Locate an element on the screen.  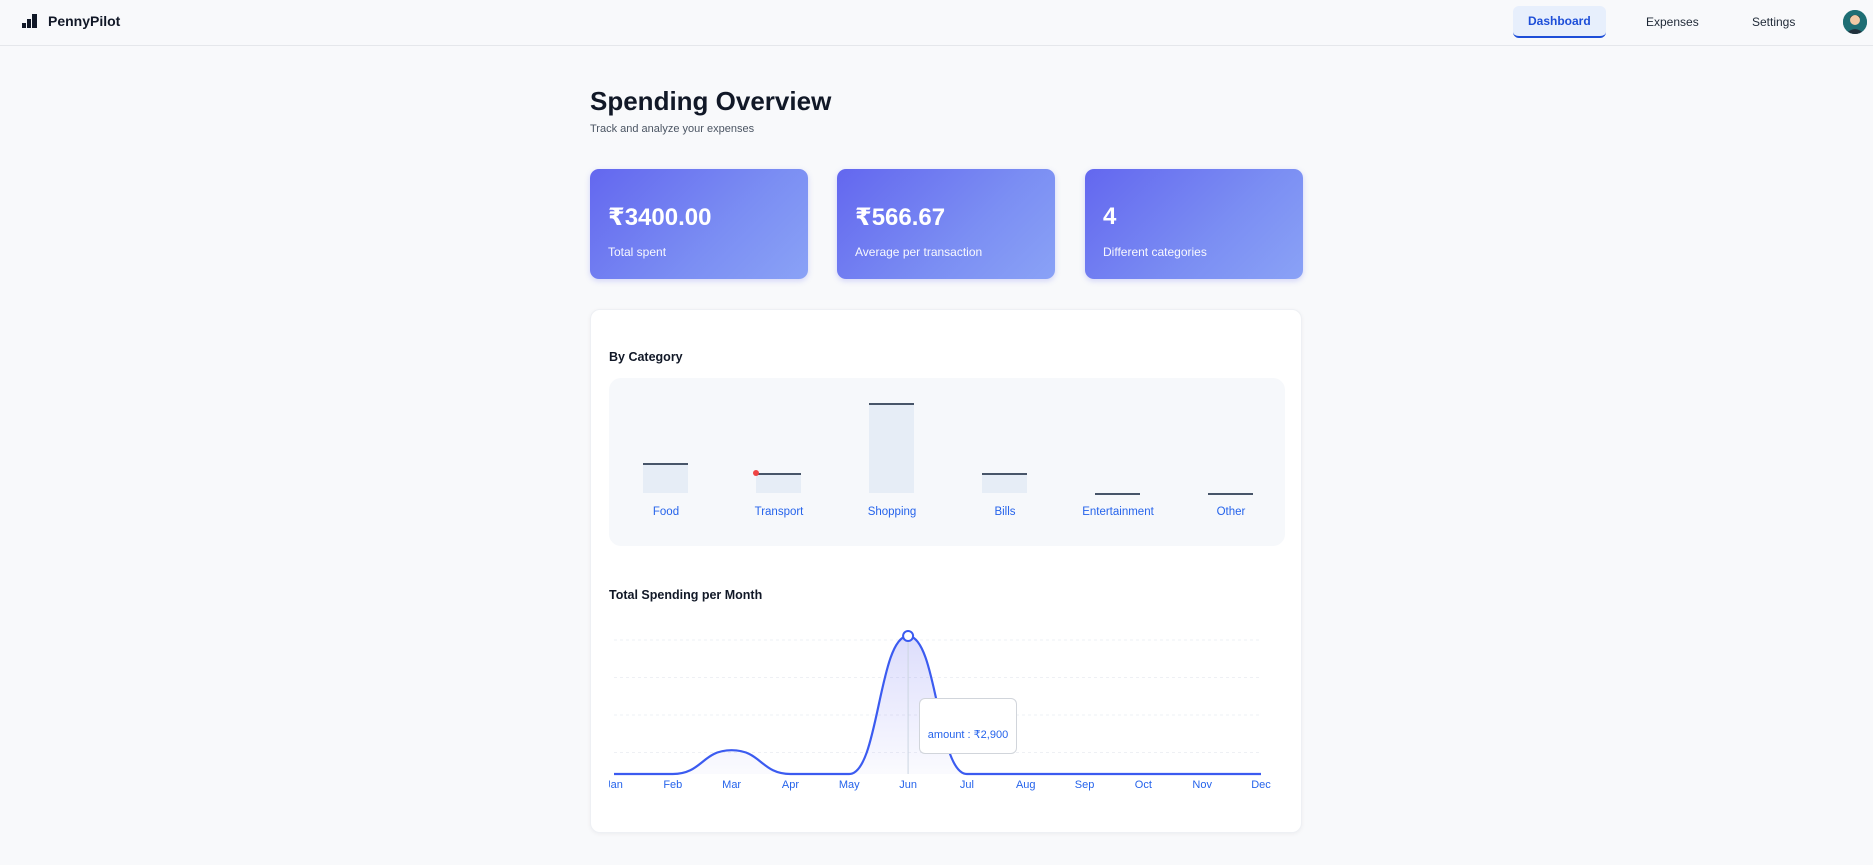
stat-label: Total spent is located at coordinates (637, 252).